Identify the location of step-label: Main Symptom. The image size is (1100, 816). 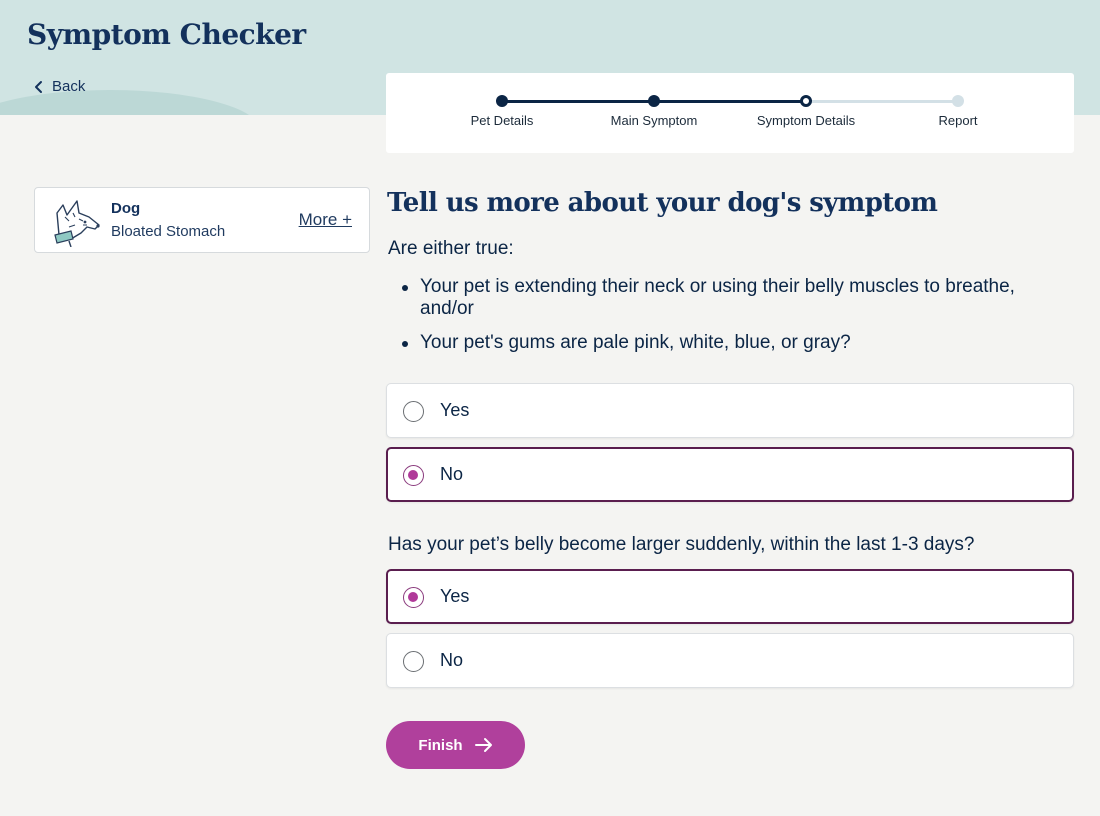
(654, 120).